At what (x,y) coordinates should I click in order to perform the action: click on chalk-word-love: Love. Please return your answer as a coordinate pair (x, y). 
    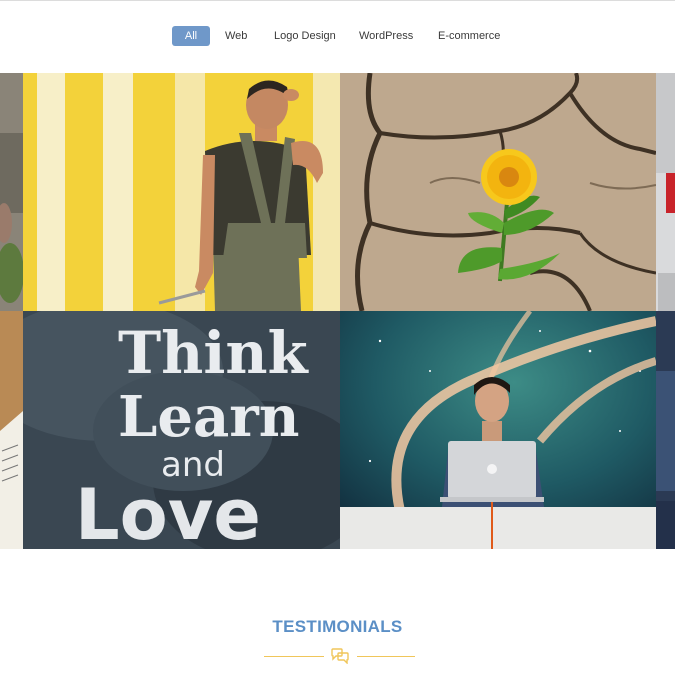
    Looking at the image, I should click on (168, 511).